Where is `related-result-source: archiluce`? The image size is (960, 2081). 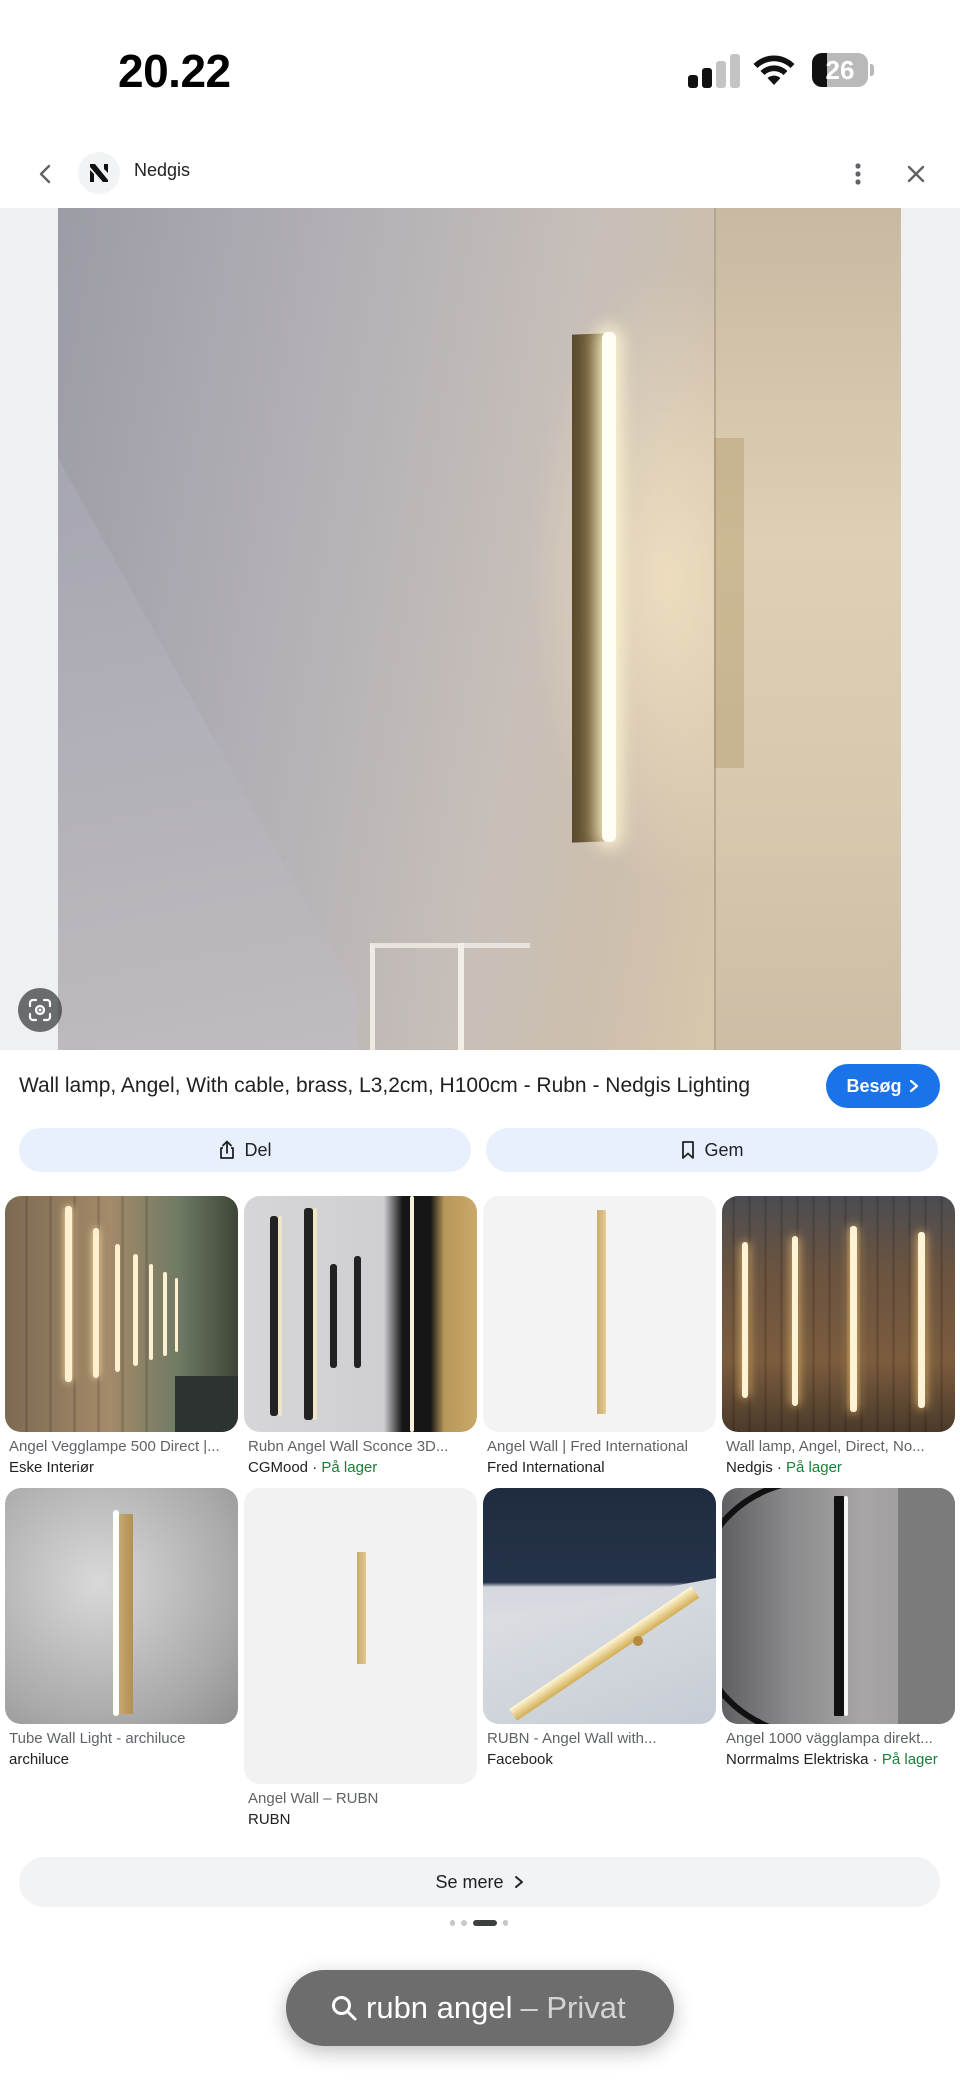
related-result-source: archiluce is located at coordinates (39, 1759).